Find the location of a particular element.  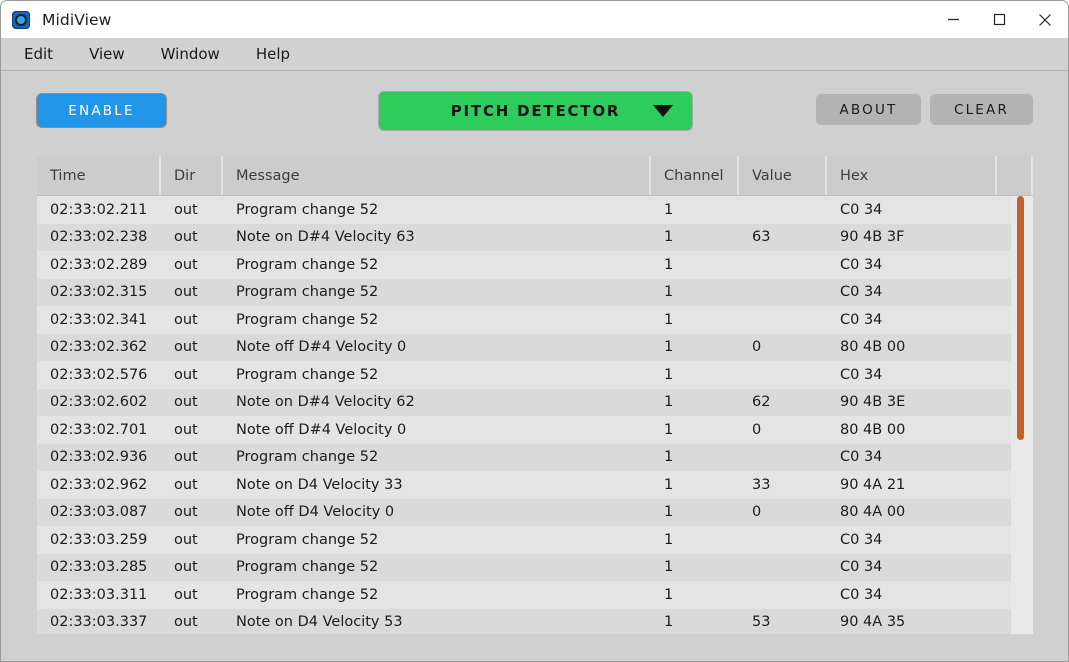

clear-button: CLEAR is located at coordinates (981, 109).